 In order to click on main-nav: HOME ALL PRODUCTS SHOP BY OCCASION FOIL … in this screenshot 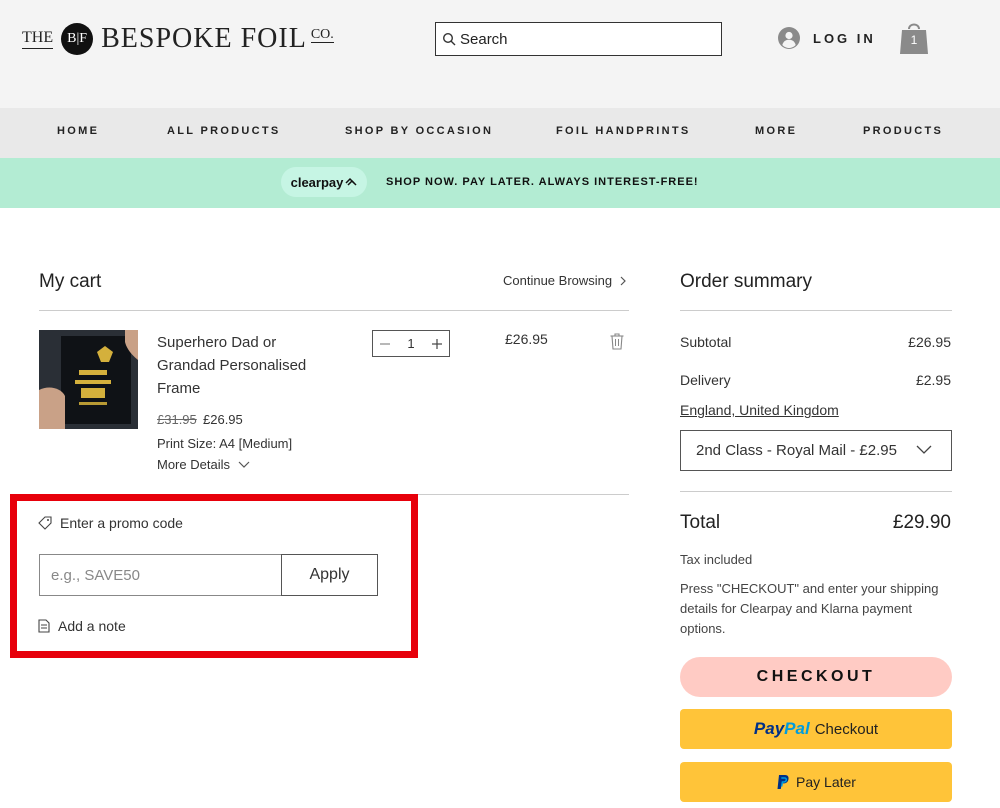, I will do `click(500, 133)`.